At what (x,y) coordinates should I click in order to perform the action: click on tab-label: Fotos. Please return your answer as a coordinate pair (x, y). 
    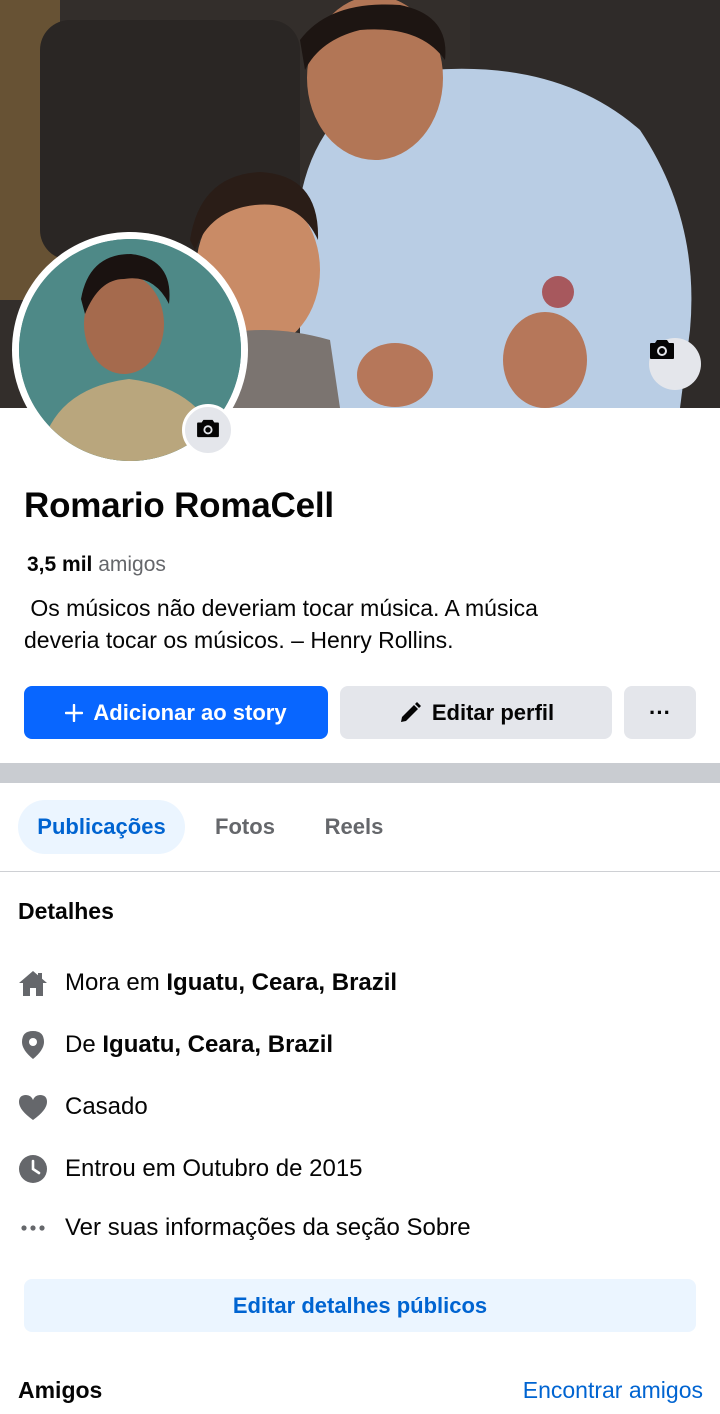
    Looking at the image, I should click on (245, 826).